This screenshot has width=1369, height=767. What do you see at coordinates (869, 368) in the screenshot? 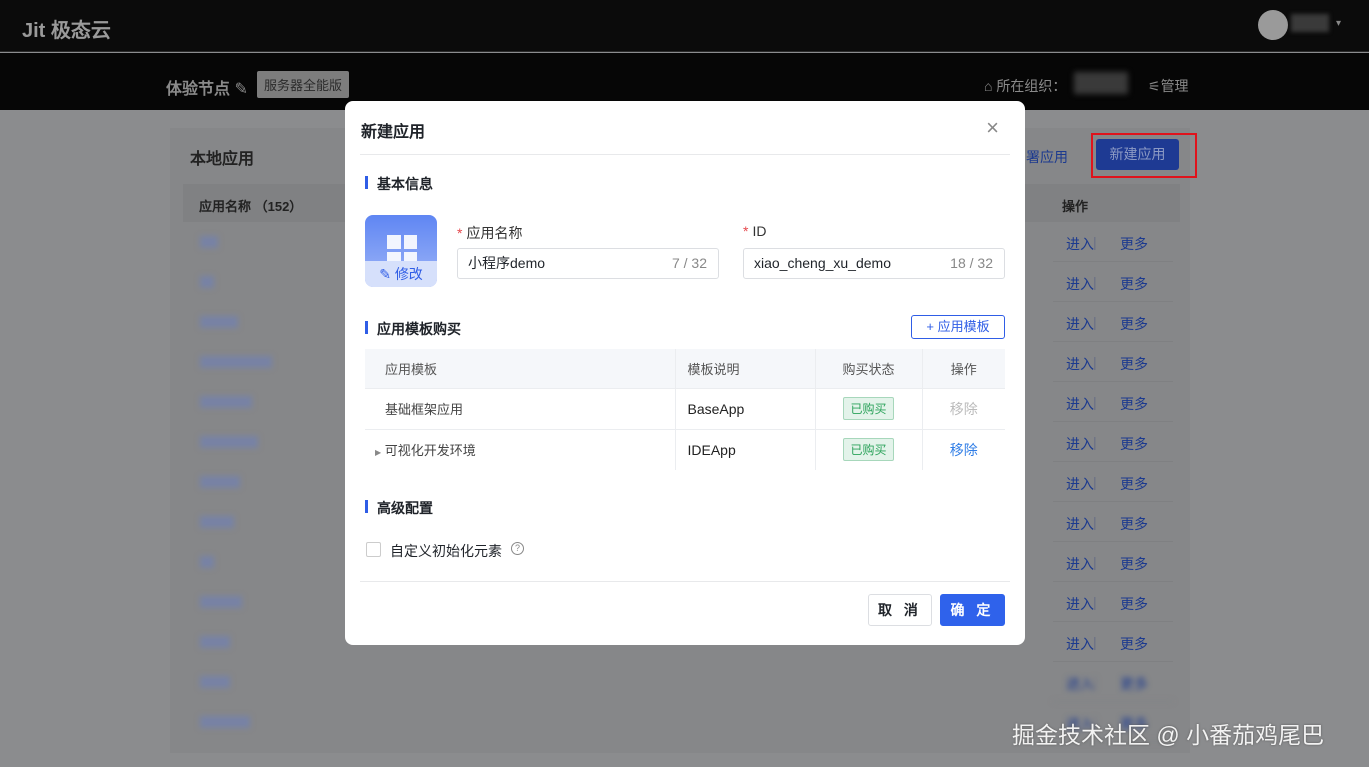
I see `th-status: 购买状态` at bounding box center [869, 368].